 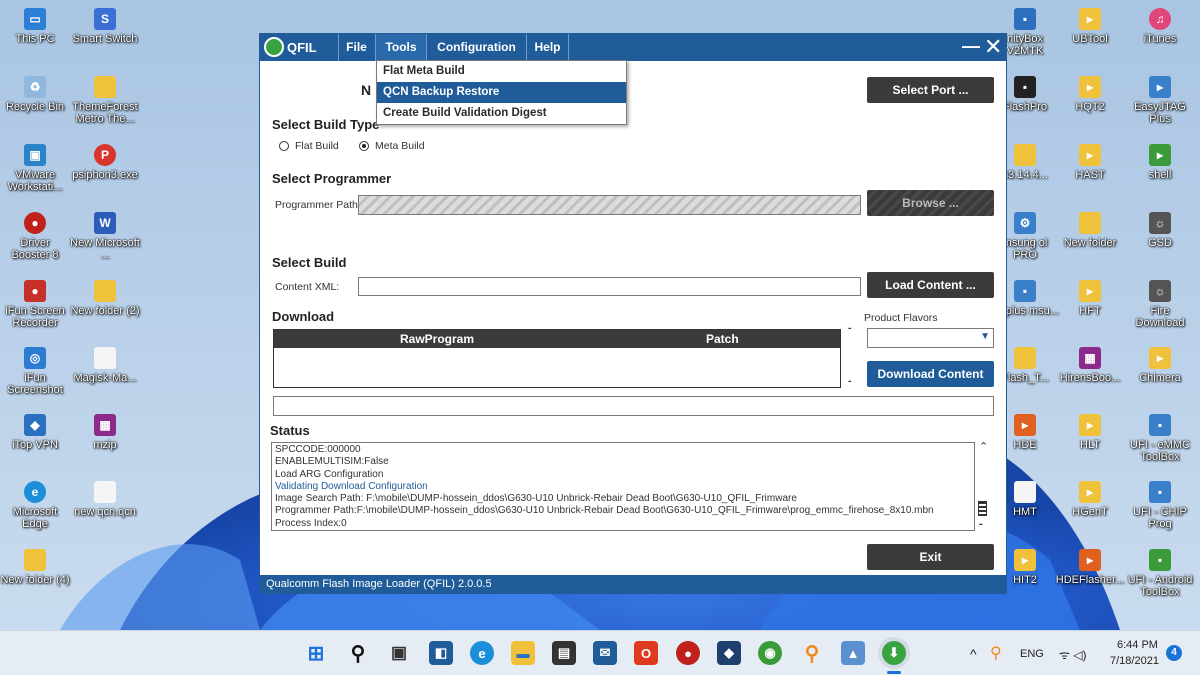 I want to click on select-build-title: Select Build, so click(x=309, y=262).